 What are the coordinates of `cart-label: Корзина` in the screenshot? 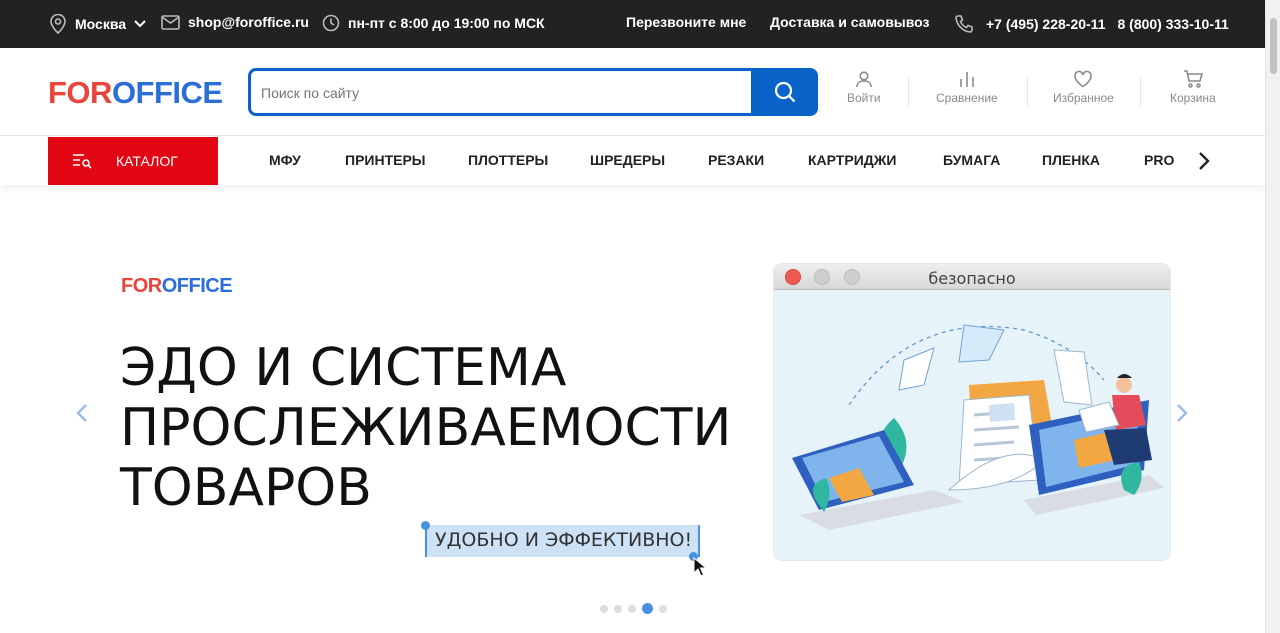 It's located at (1193, 98).